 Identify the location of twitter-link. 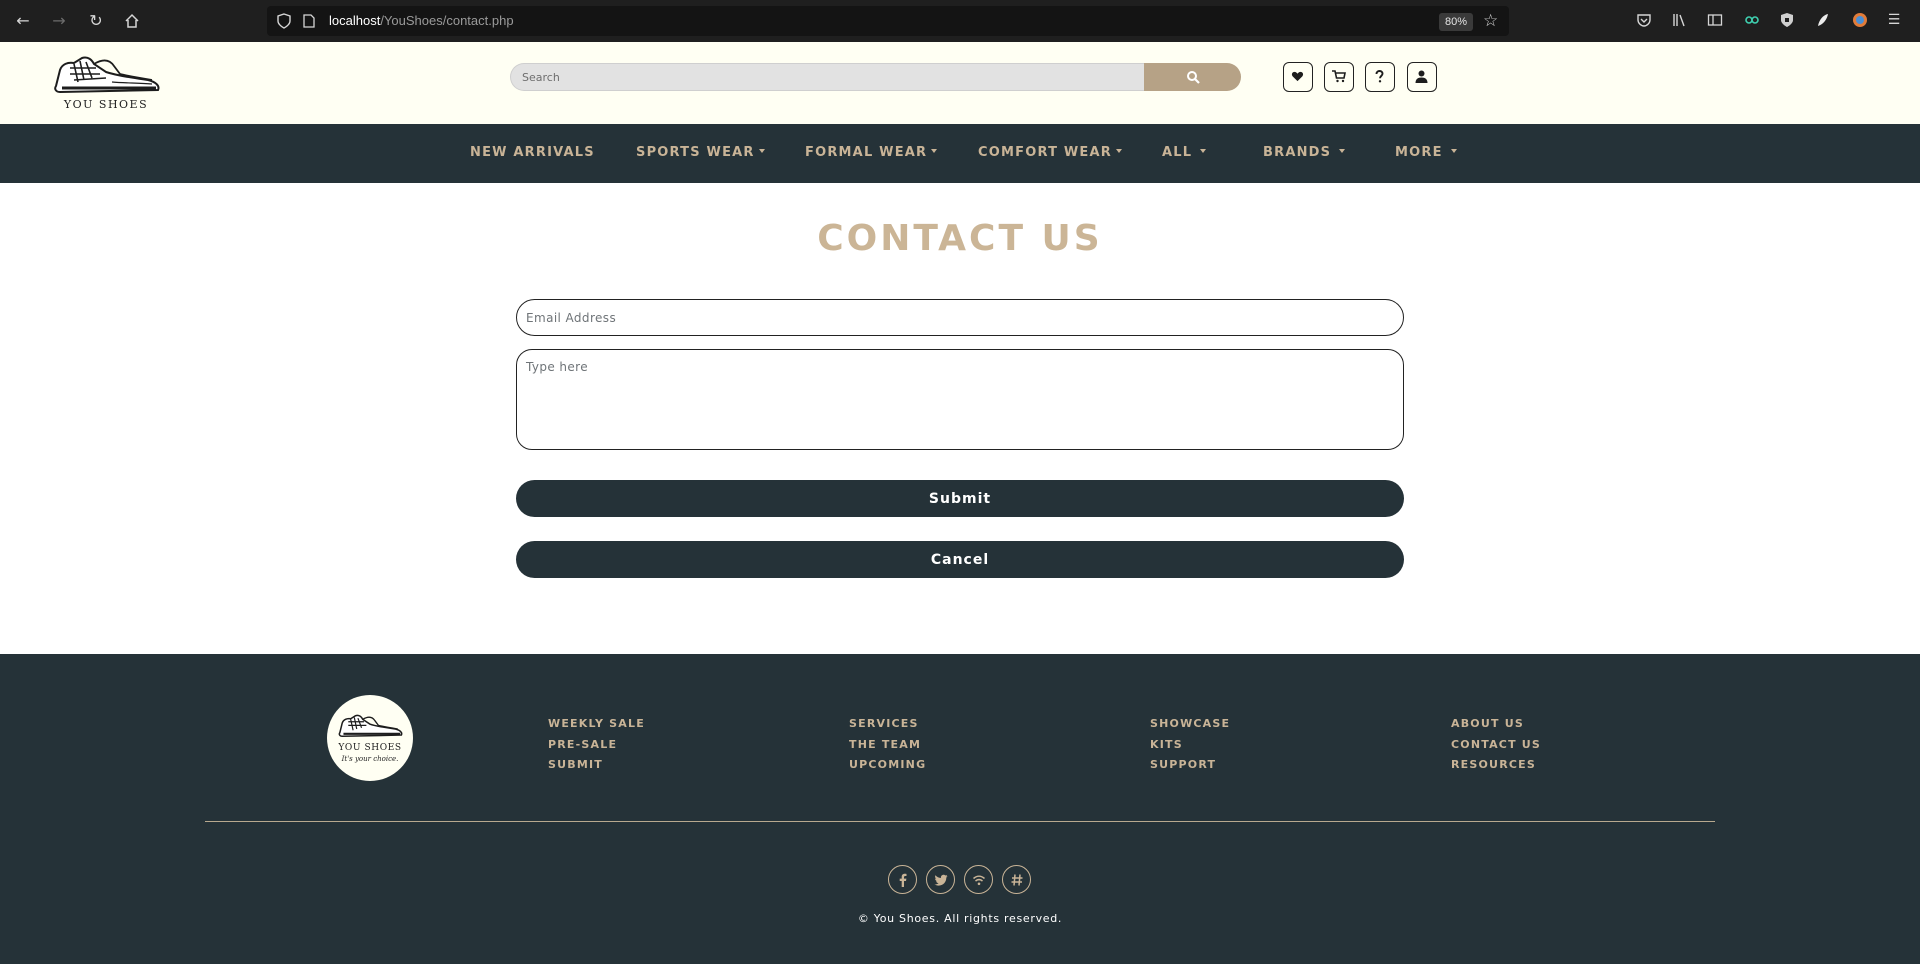
(940, 879).